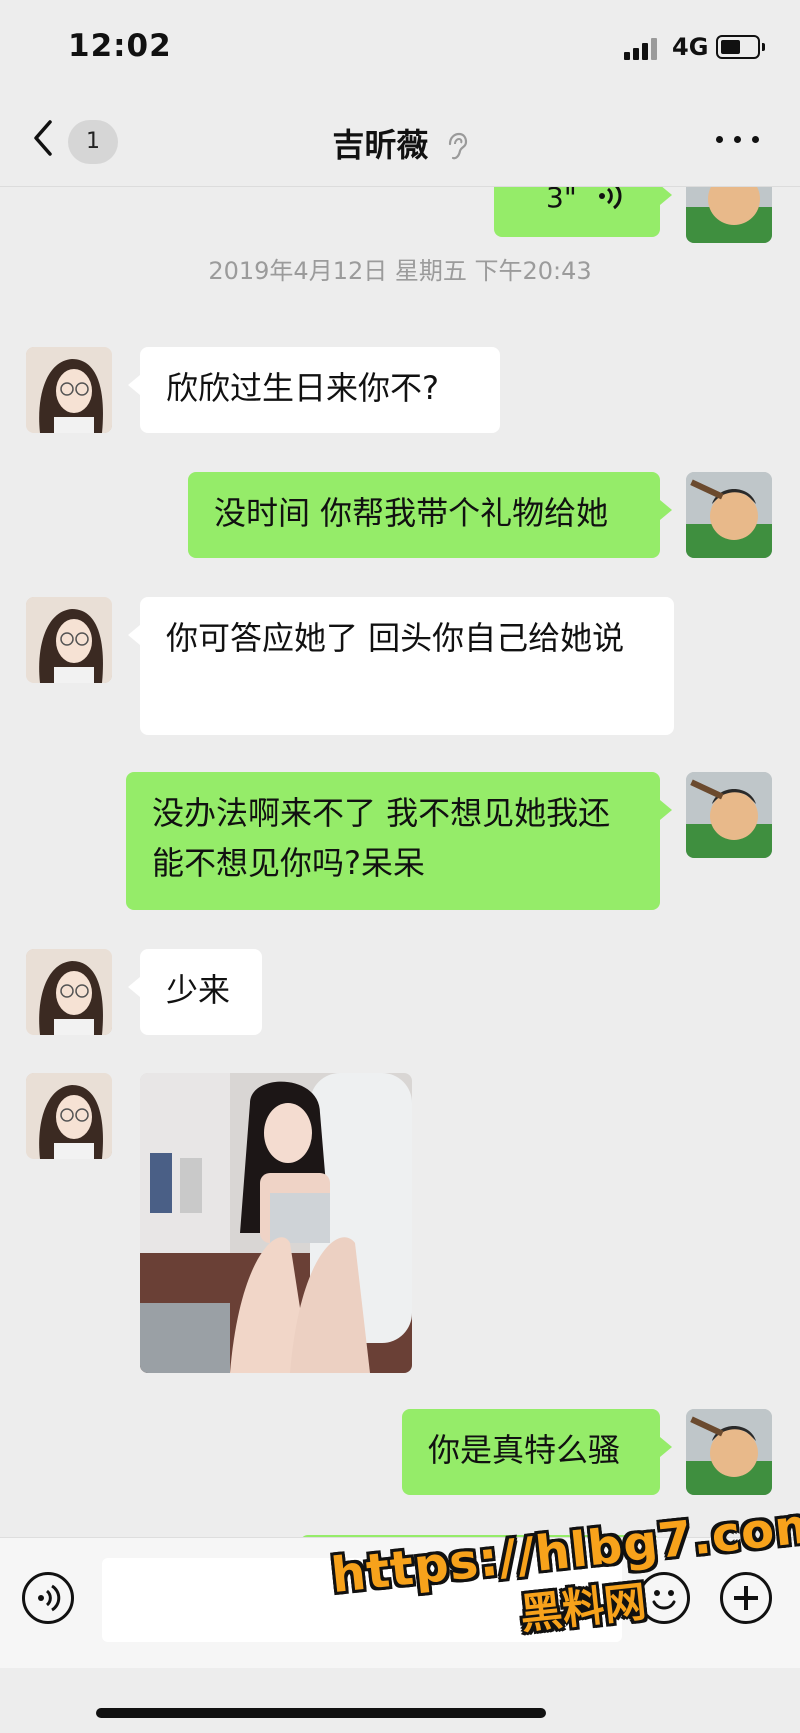 Image resolution: width=800 pixels, height=1733 pixels. I want to click on chat-title-wrap: 吉昕薇, so click(400, 143).